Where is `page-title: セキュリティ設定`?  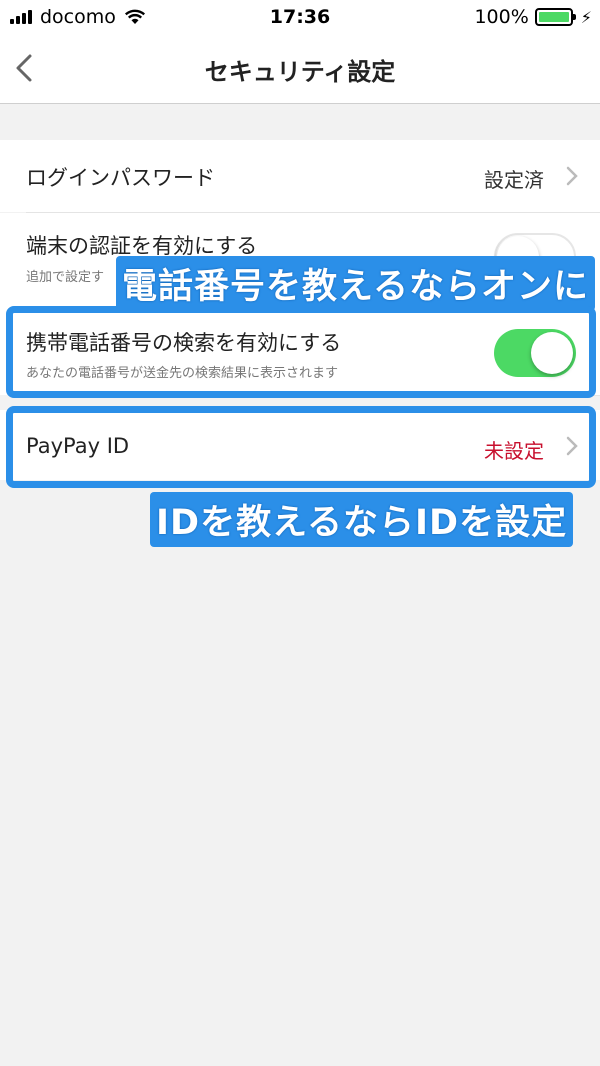
page-title: セキュリティ設定 is located at coordinates (300, 72).